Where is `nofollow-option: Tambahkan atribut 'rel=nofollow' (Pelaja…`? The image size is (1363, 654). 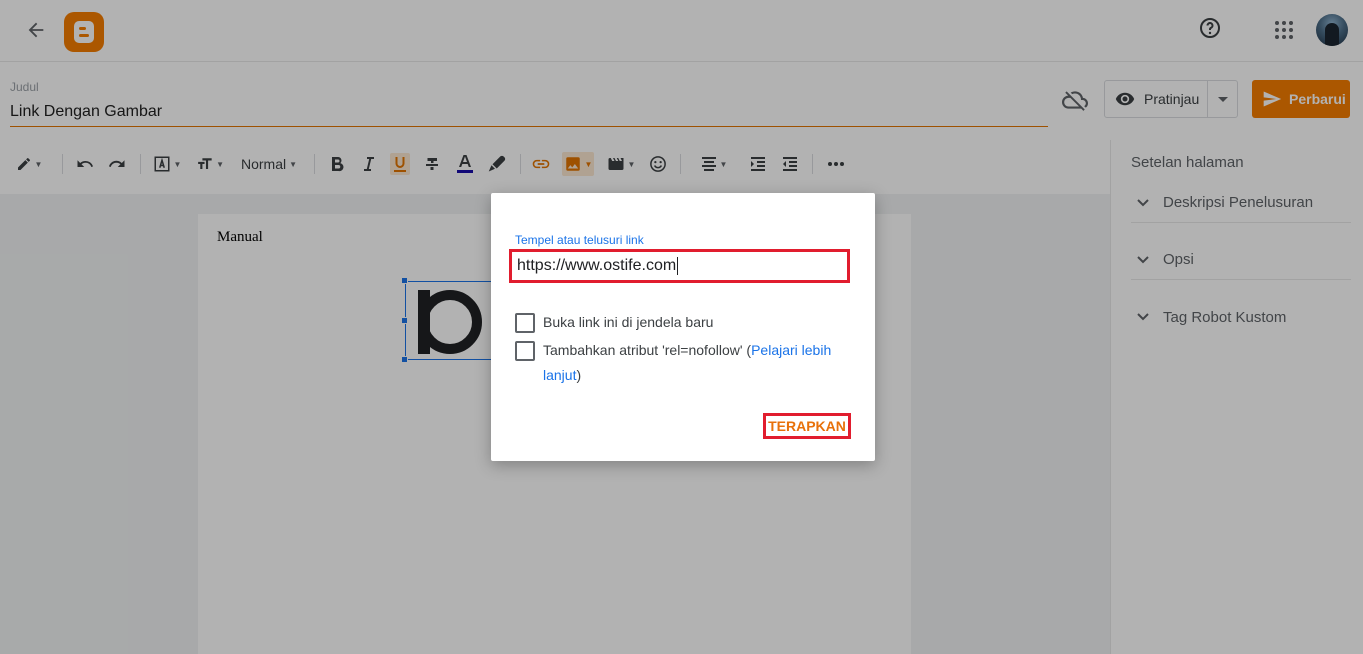 nofollow-option: Tambahkan atribut 'rel=nofollow' (Pelaja… is located at coordinates (685, 364).